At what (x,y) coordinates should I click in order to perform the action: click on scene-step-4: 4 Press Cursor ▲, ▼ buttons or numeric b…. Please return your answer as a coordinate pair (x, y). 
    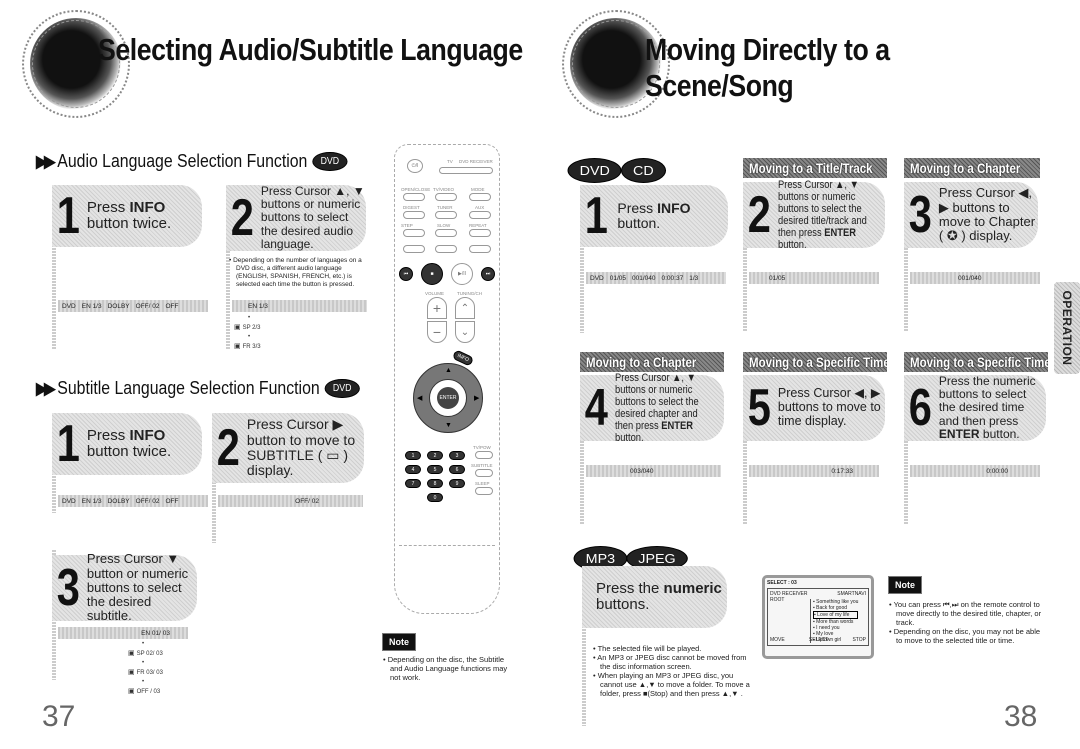
    Looking at the image, I should click on (652, 408).